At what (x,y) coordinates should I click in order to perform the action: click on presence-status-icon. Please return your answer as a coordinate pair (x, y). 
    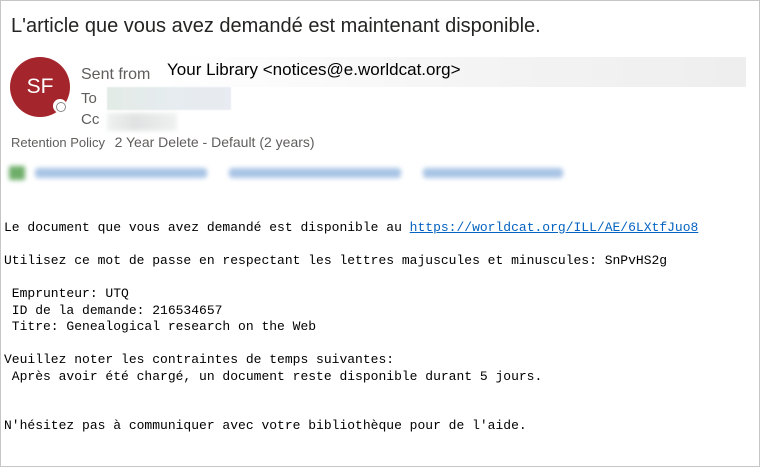
    Looking at the image, I should click on (60, 106).